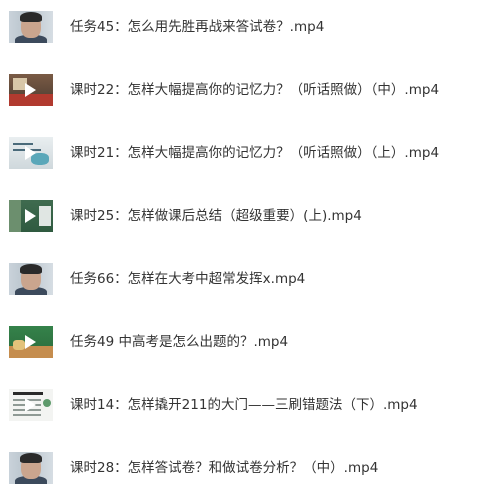 The height and width of the screenshot is (504, 486). What do you see at coordinates (188, 279) in the screenshot?
I see `file-name: 任务66：怎样在大考中超常发挥x.mp4` at bounding box center [188, 279].